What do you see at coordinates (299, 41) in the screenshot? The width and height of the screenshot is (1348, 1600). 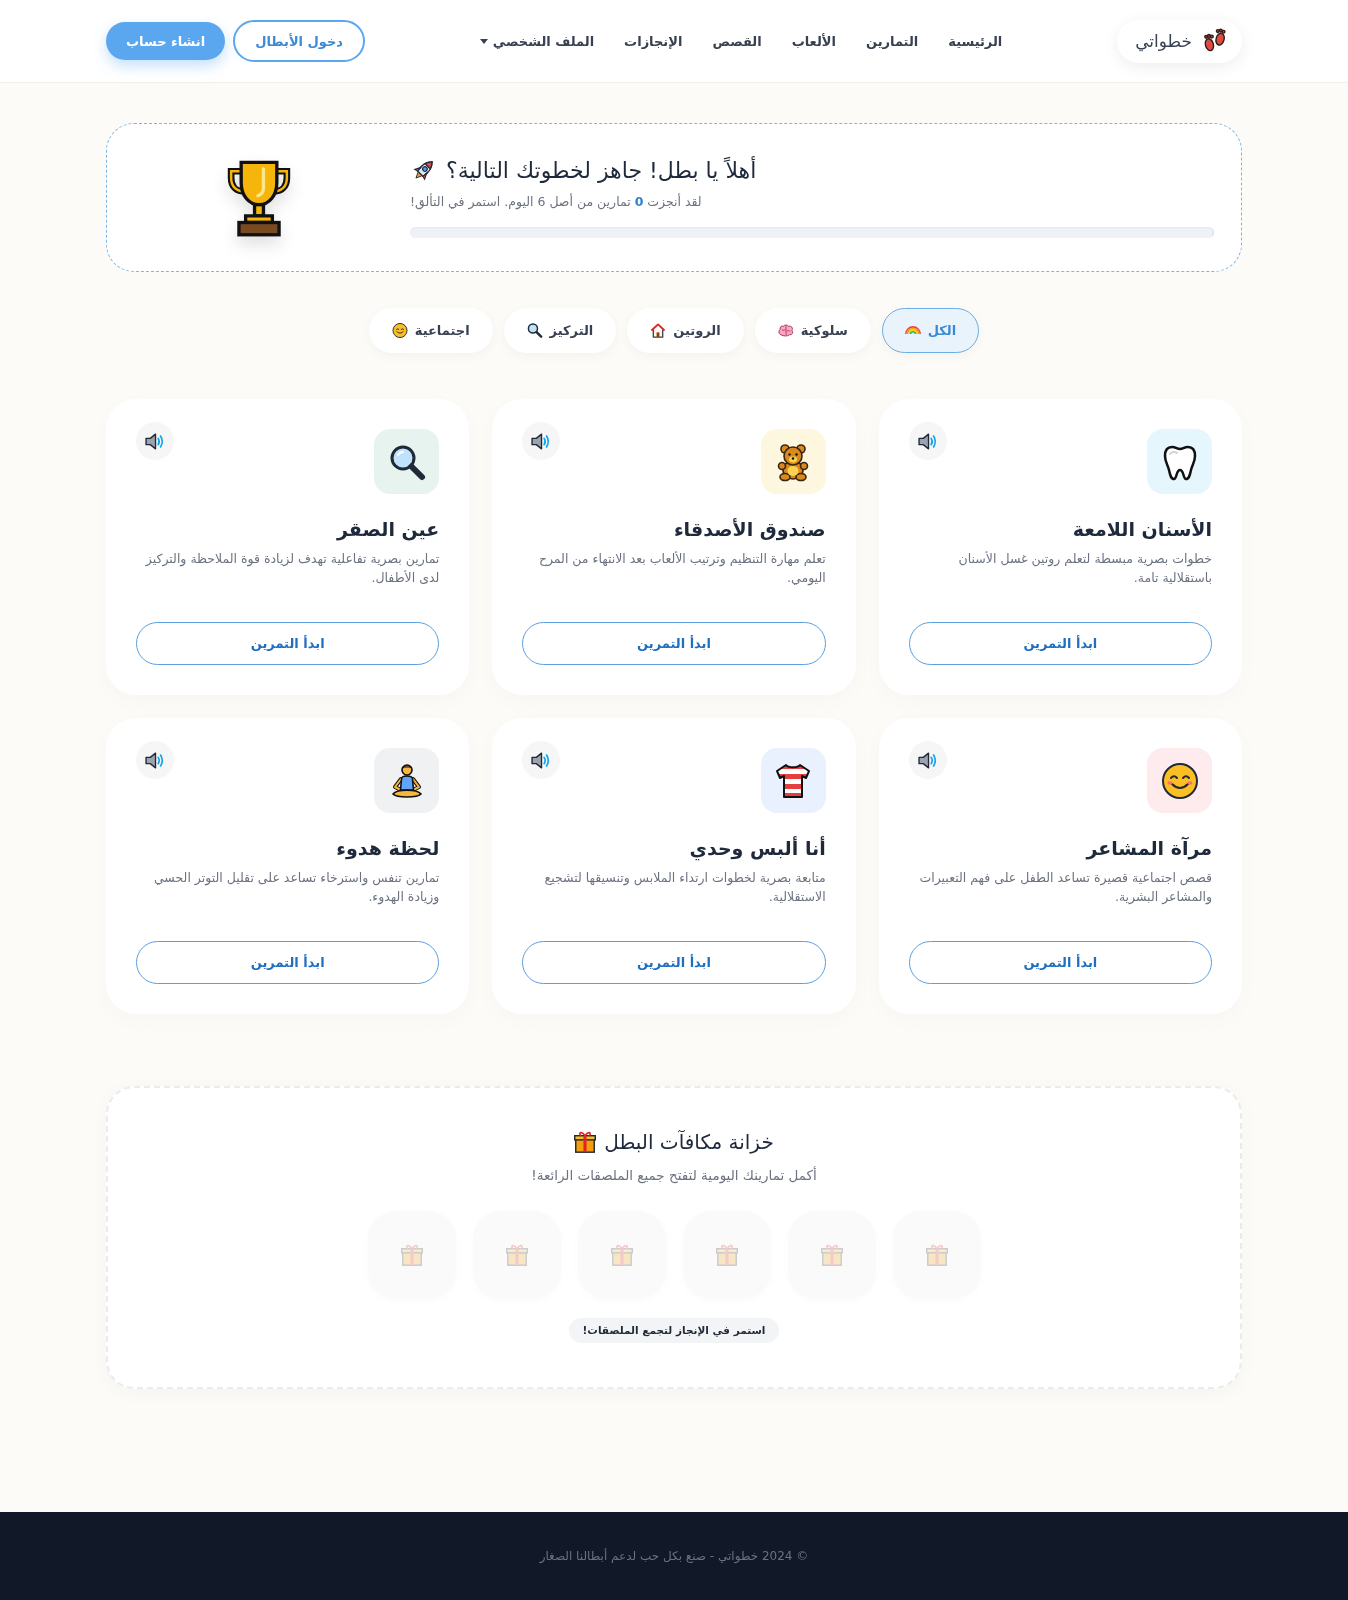 I see `login-button: دخول الأبطال` at bounding box center [299, 41].